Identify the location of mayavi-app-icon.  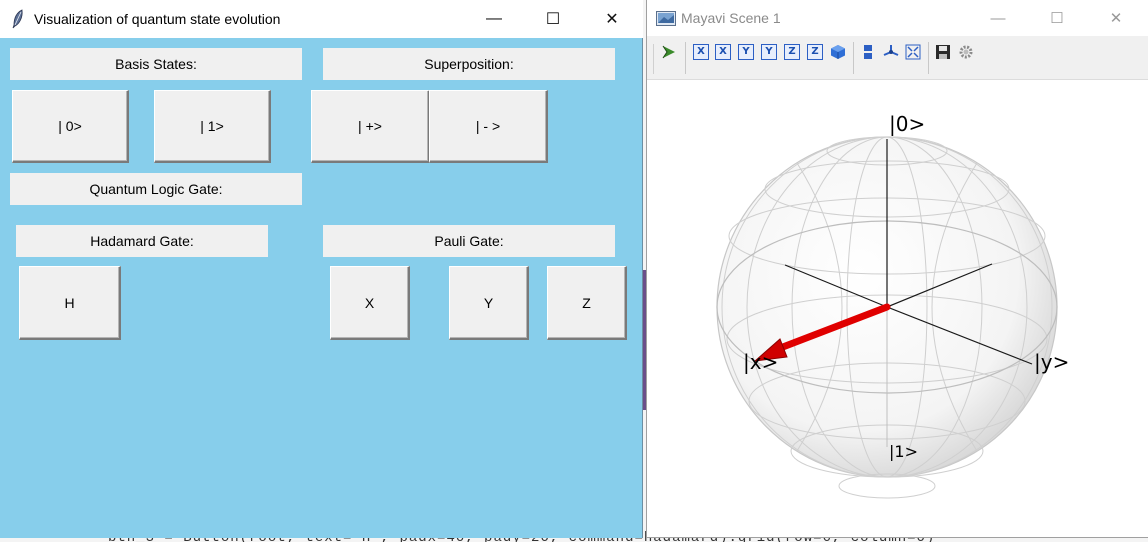
(666, 18).